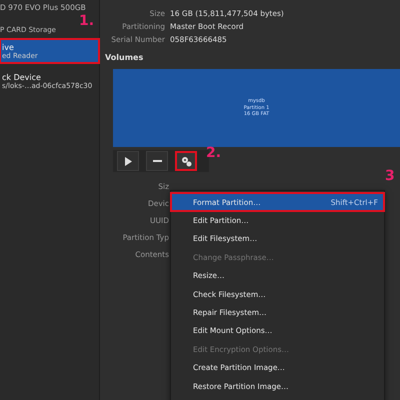 Image resolution: width=400 pixels, height=400 pixels. I want to click on step-number: 1., so click(86, 21).